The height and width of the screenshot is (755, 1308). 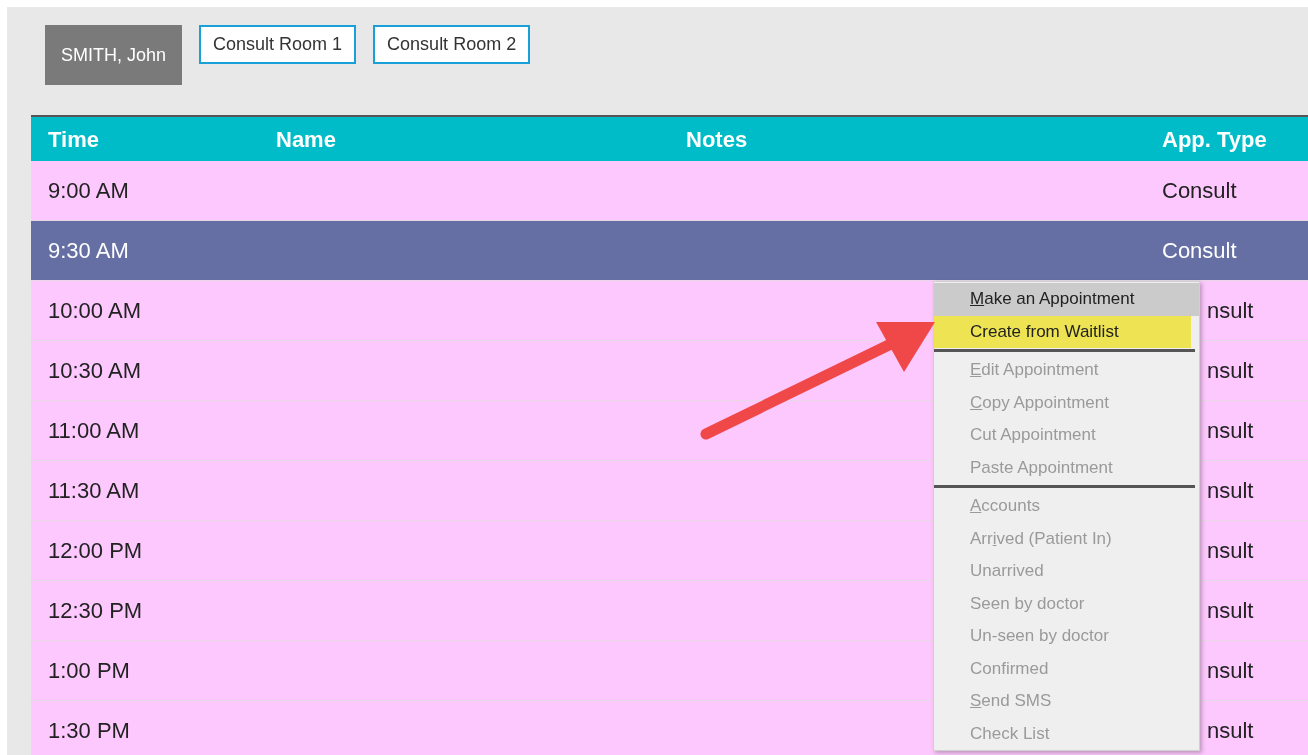 I want to click on time-cell-text: 9:00 AM, so click(x=88, y=191).